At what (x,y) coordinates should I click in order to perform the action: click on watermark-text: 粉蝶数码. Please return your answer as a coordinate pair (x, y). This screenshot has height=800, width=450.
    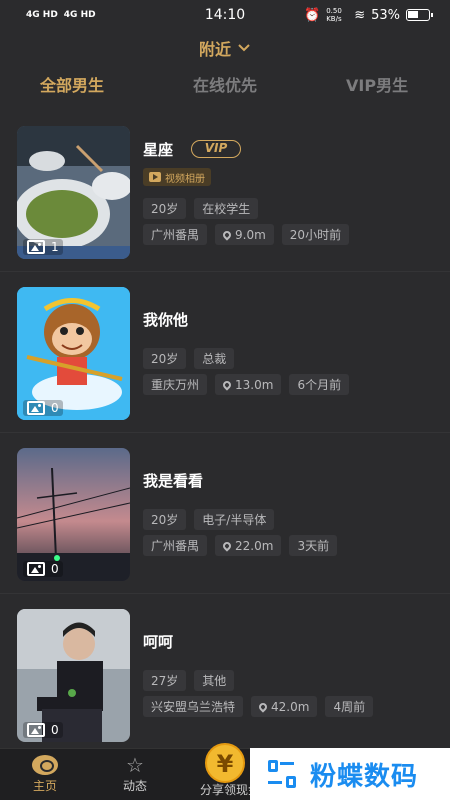
    Looking at the image, I should click on (364, 776).